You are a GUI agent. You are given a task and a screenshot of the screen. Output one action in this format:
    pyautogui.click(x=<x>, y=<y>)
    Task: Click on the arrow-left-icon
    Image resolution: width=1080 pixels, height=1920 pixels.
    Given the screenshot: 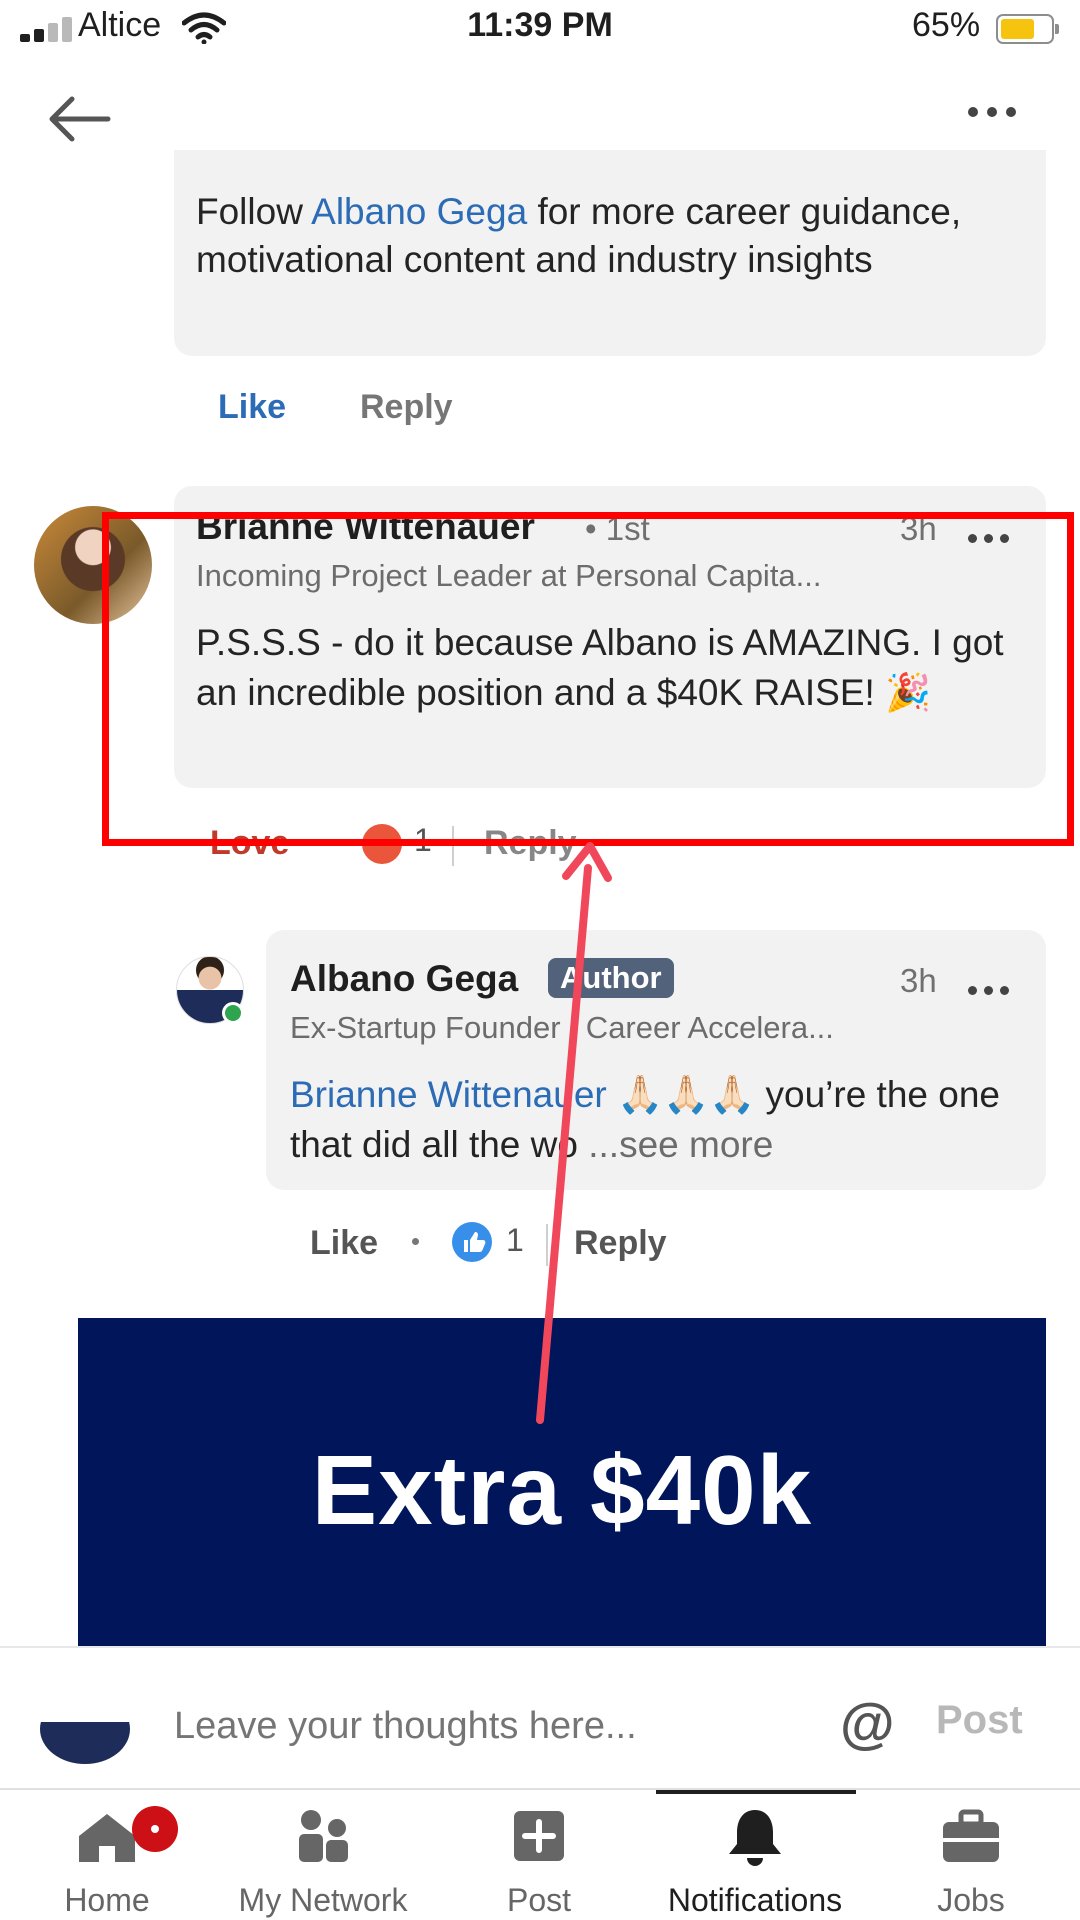 What is the action you would take?
    pyautogui.click(x=80, y=119)
    